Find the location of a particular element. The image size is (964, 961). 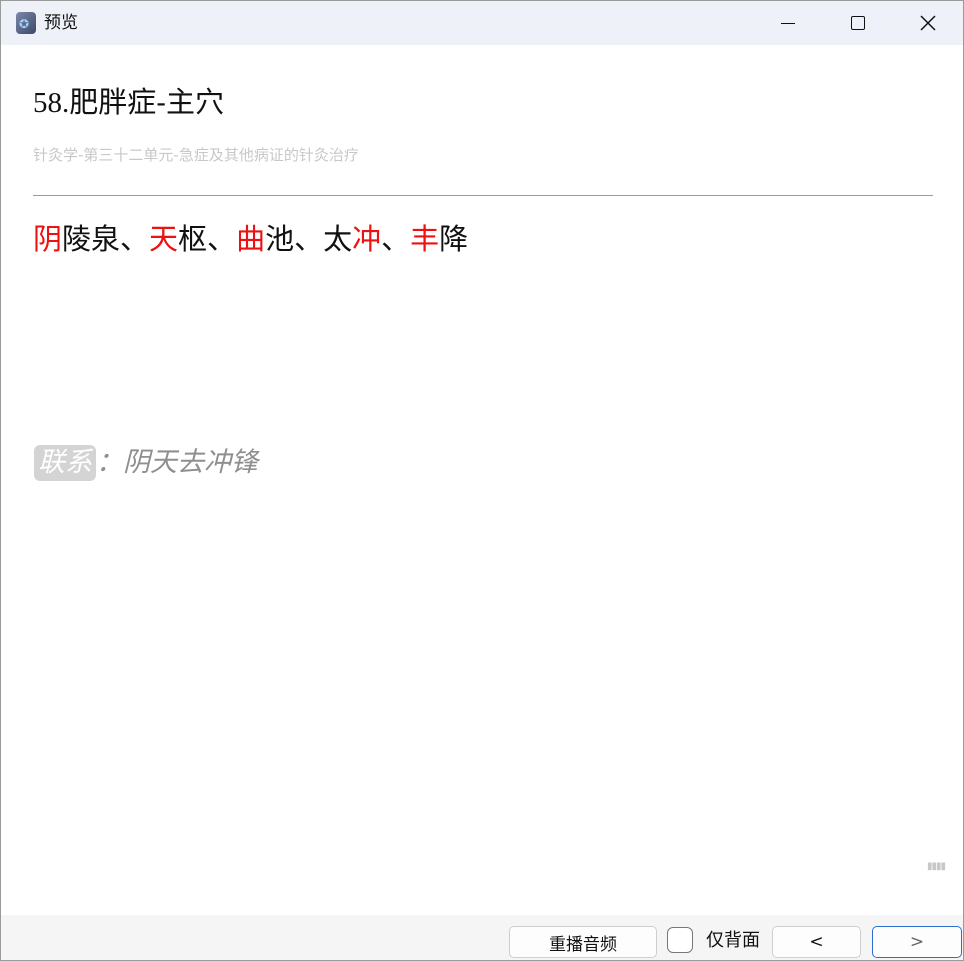

close-button is located at coordinates (928, 23).